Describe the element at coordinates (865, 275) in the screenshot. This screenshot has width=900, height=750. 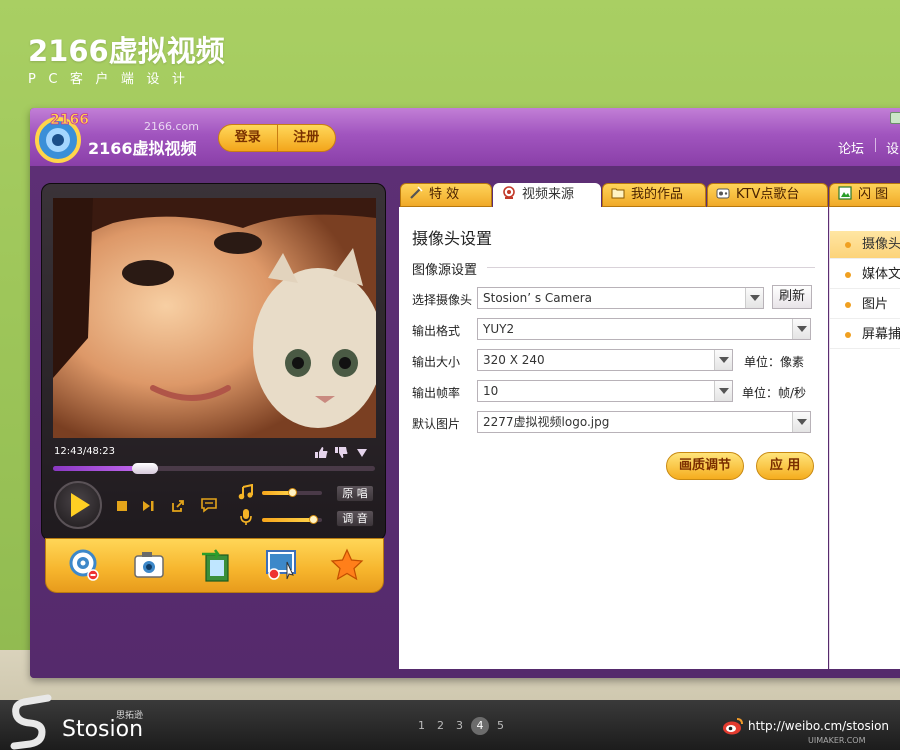
I see `side-item-media-file: 媒体文` at that location.